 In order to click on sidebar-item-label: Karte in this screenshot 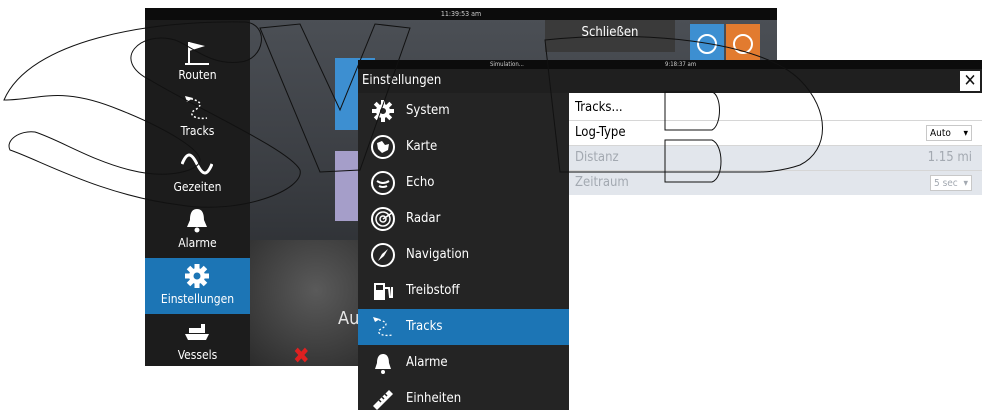, I will do `click(422, 146)`.